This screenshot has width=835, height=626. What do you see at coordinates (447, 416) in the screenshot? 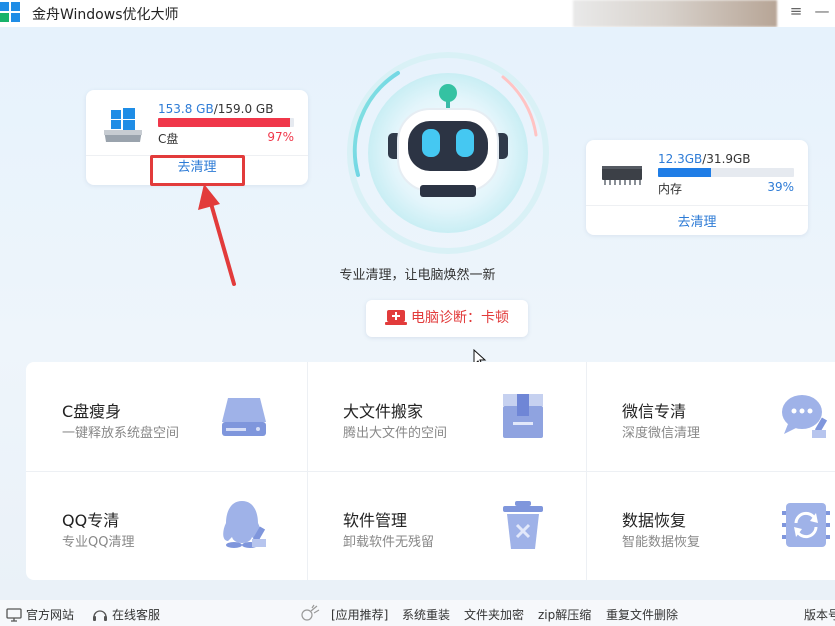
I see `tool-large-file-move: 大文件搬家 腾出大文件的空间` at bounding box center [447, 416].